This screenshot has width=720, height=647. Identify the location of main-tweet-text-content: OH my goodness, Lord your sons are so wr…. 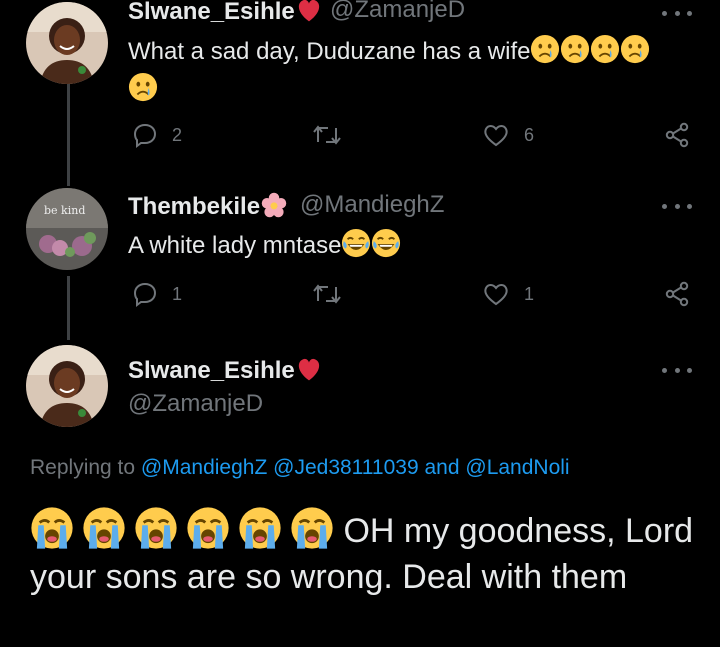
(362, 554).